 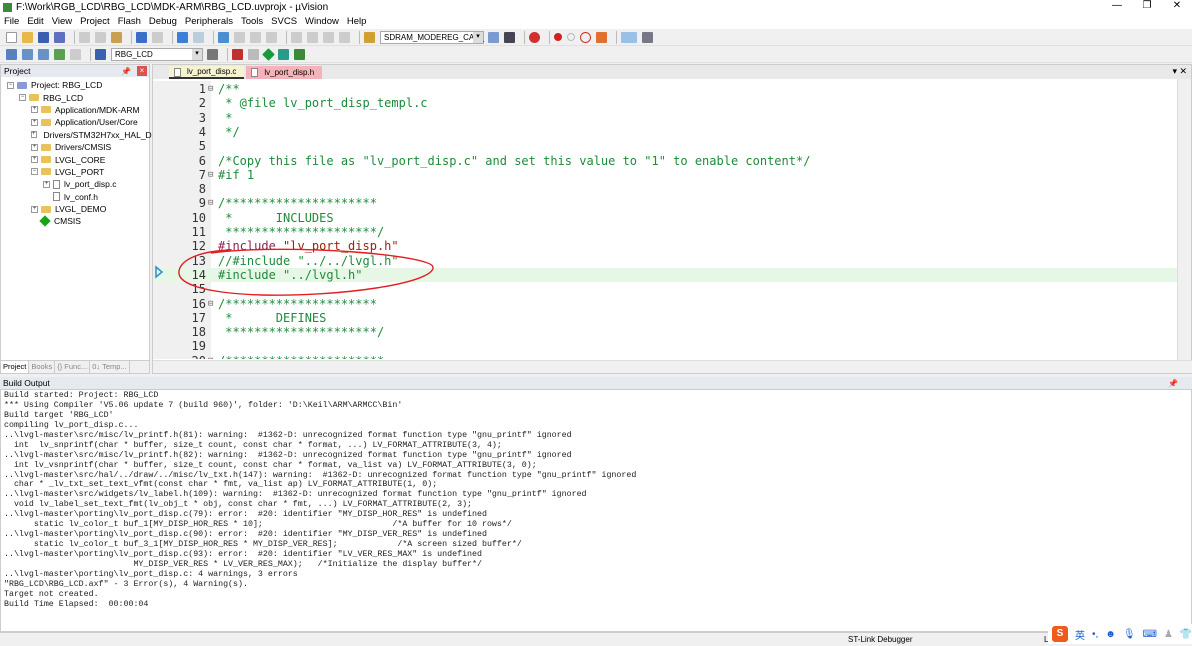 I want to click on code-line: 10 * INCLUDES, so click(x=665, y=218).